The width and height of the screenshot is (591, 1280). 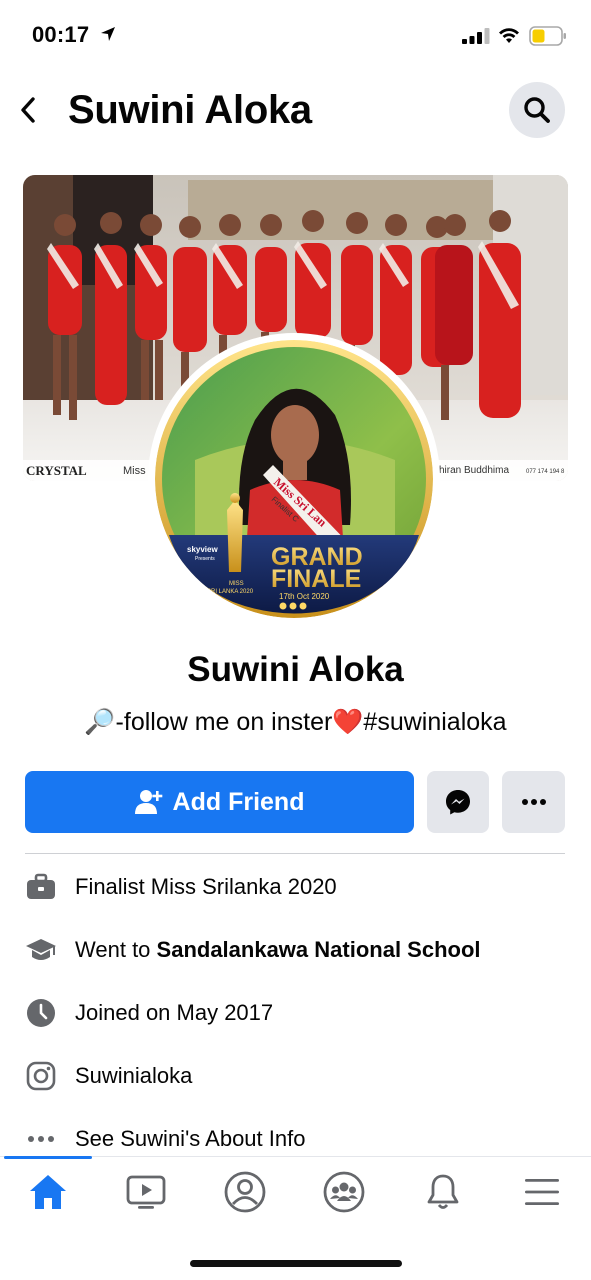 What do you see at coordinates (297, 1076) in the screenshot?
I see `intro-instagram-row: Suwinialoka` at bounding box center [297, 1076].